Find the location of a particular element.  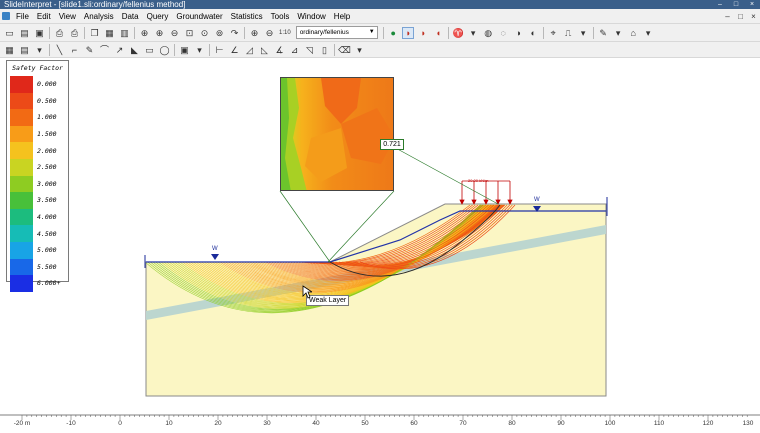

axis-tick-label: 90 is located at coordinates (561, 423).